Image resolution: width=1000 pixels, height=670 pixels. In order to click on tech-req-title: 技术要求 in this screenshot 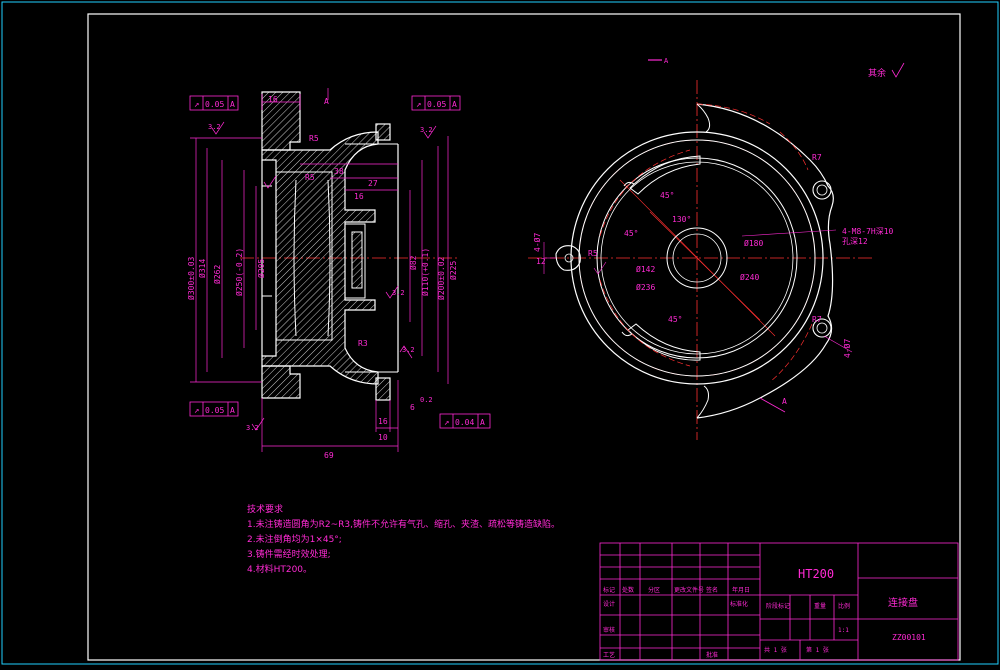, I will do `click(265, 510)`.